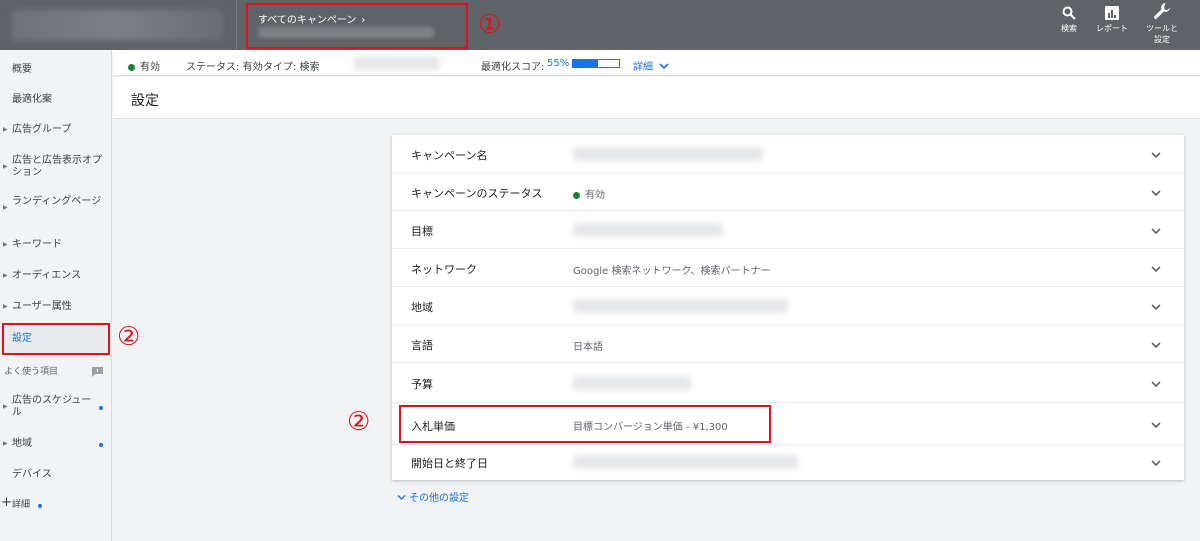 Image resolution: width=1200 pixels, height=541 pixels. I want to click on sidebar-item-label: ユーザー属性, so click(42, 306).